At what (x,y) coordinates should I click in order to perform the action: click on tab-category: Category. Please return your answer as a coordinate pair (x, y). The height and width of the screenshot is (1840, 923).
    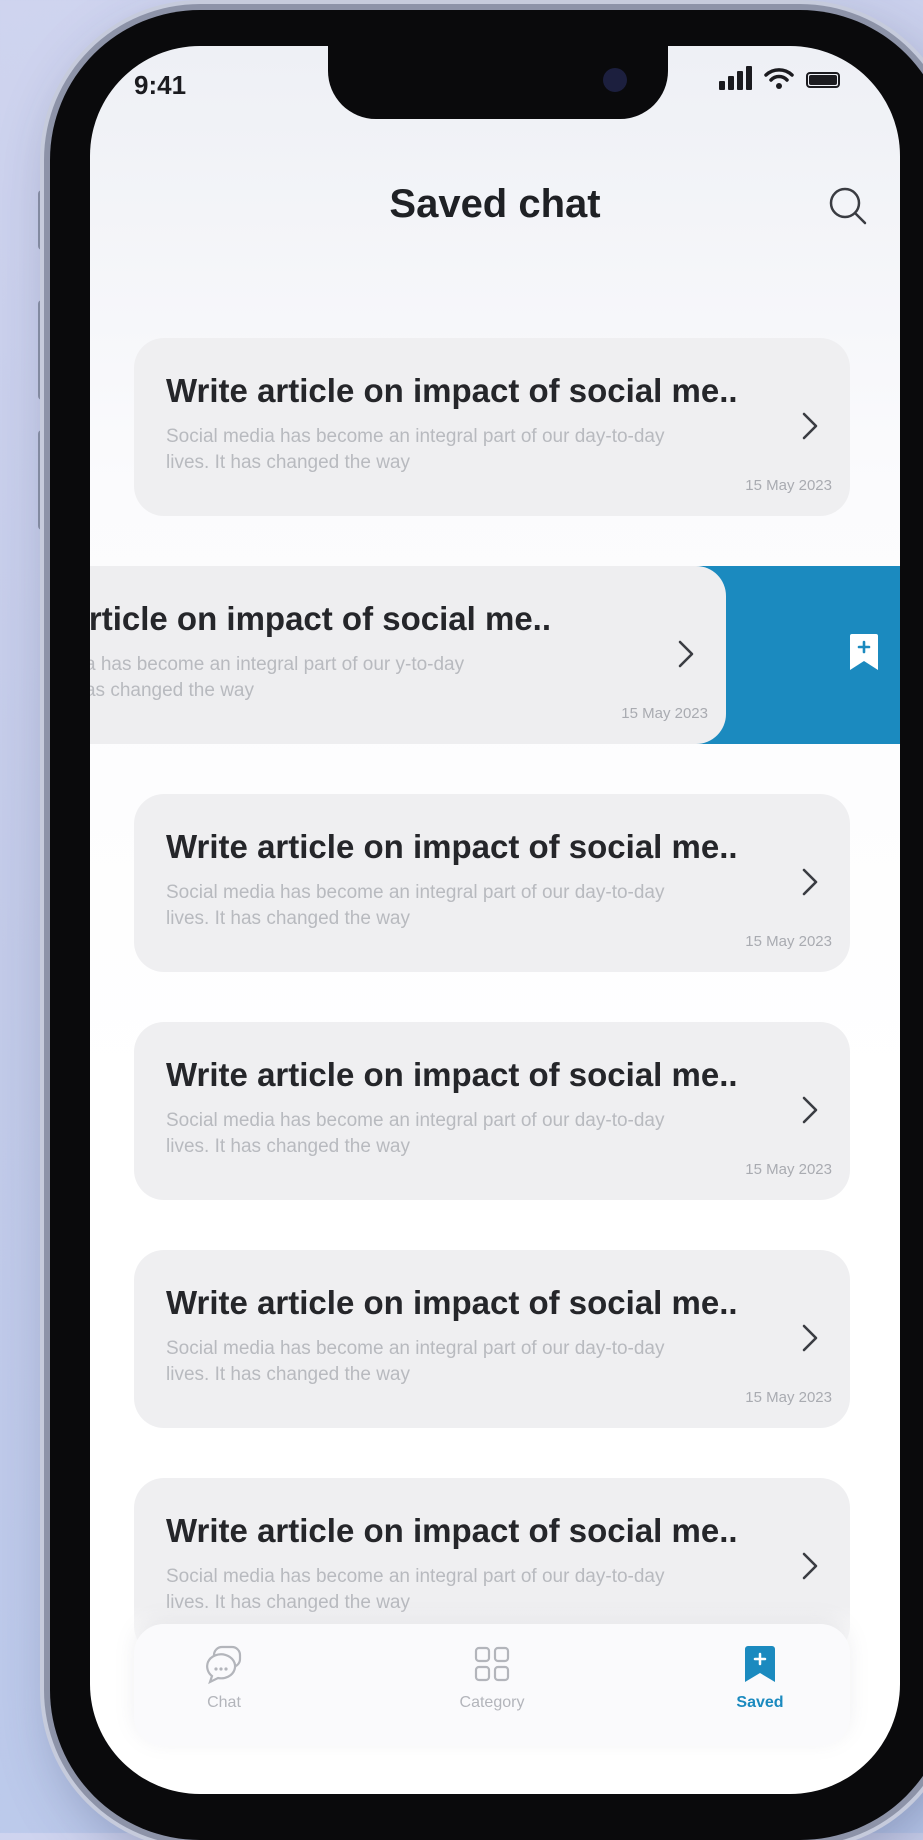
    Looking at the image, I should click on (492, 1677).